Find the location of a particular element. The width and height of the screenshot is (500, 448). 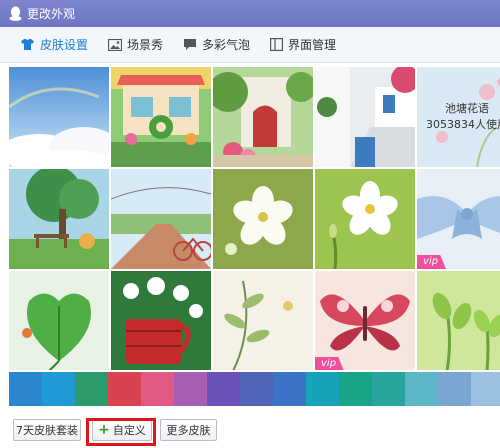

skin-tile-white-blossom is located at coordinates (263, 219).